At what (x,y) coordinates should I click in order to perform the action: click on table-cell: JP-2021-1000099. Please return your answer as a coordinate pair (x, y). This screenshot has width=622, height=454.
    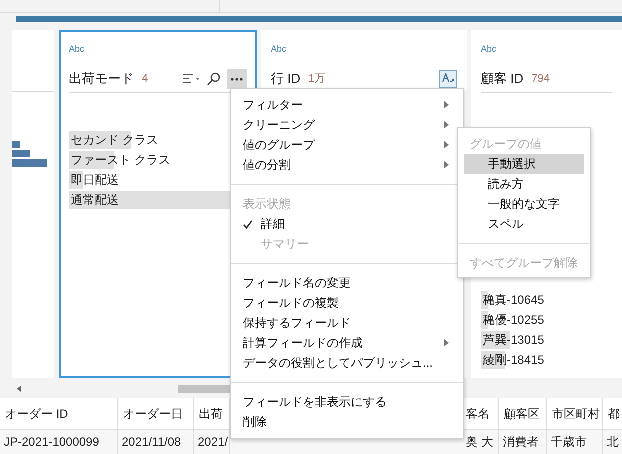
    Looking at the image, I should click on (59, 442).